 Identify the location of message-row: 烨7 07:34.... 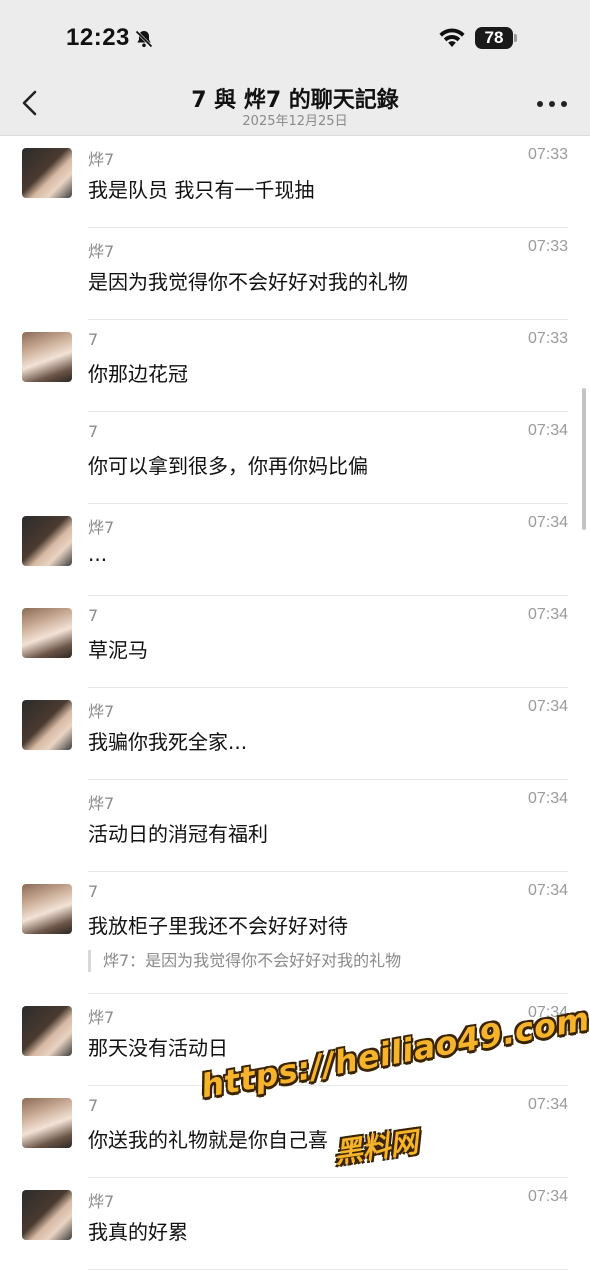
(295, 550).